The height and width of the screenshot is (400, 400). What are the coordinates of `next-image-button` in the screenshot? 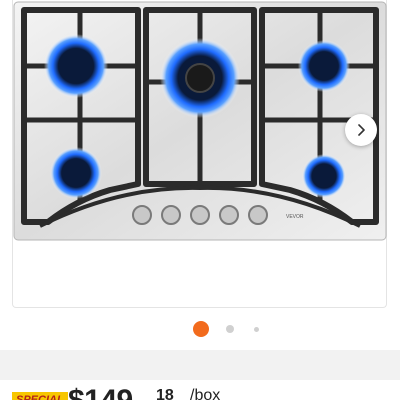 It's located at (361, 130).